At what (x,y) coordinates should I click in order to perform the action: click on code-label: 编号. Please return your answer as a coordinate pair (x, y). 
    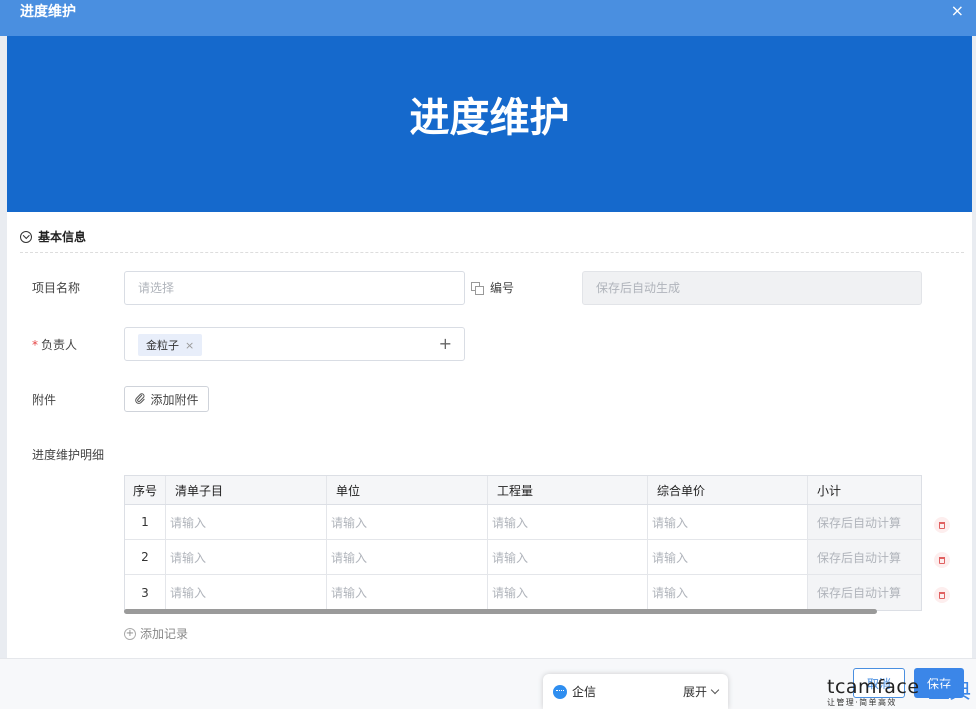
    Looking at the image, I should click on (502, 288).